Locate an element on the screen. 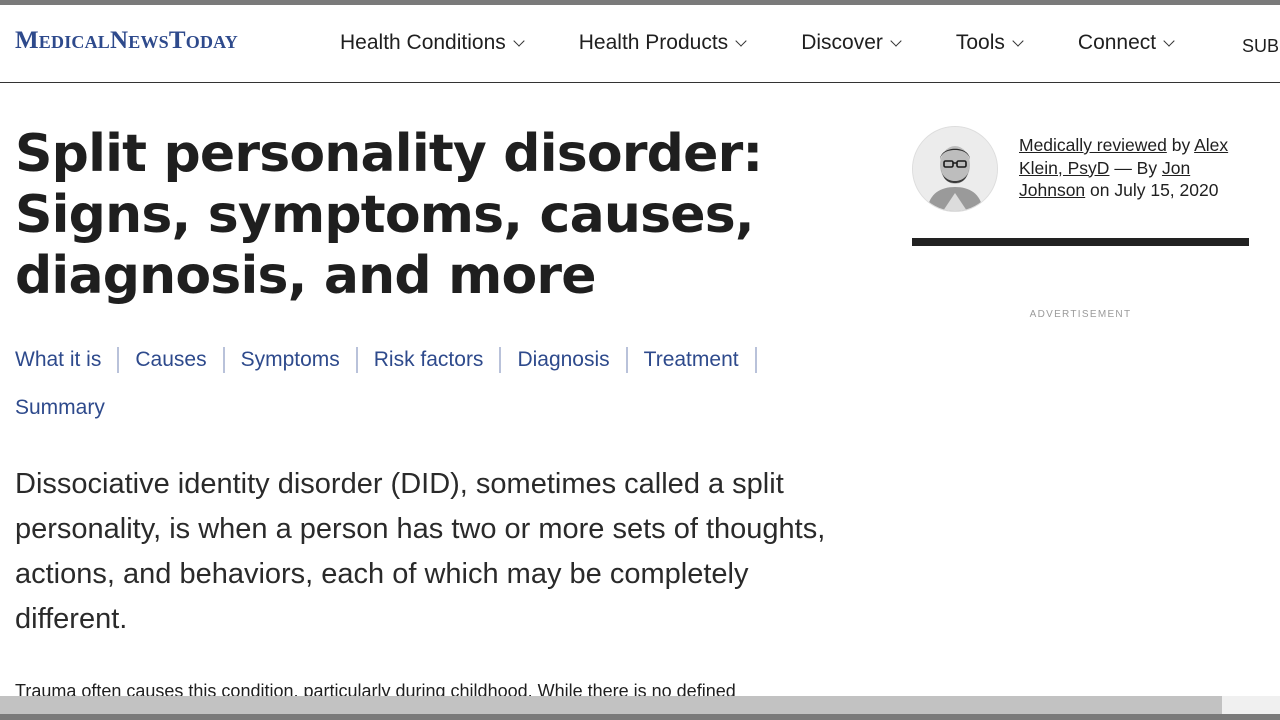 This screenshot has height=720, width=1280. toc-item: Treatment is located at coordinates (708, 360).